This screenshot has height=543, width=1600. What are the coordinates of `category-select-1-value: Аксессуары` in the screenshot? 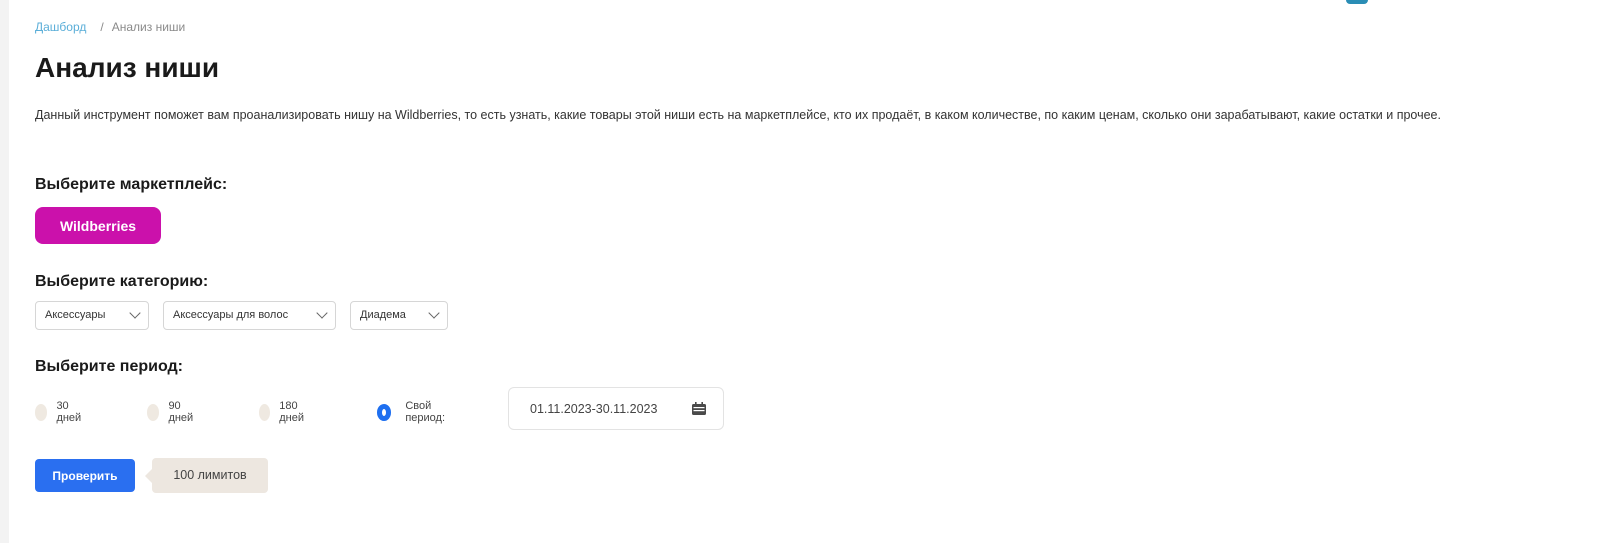 It's located at (75, 315).